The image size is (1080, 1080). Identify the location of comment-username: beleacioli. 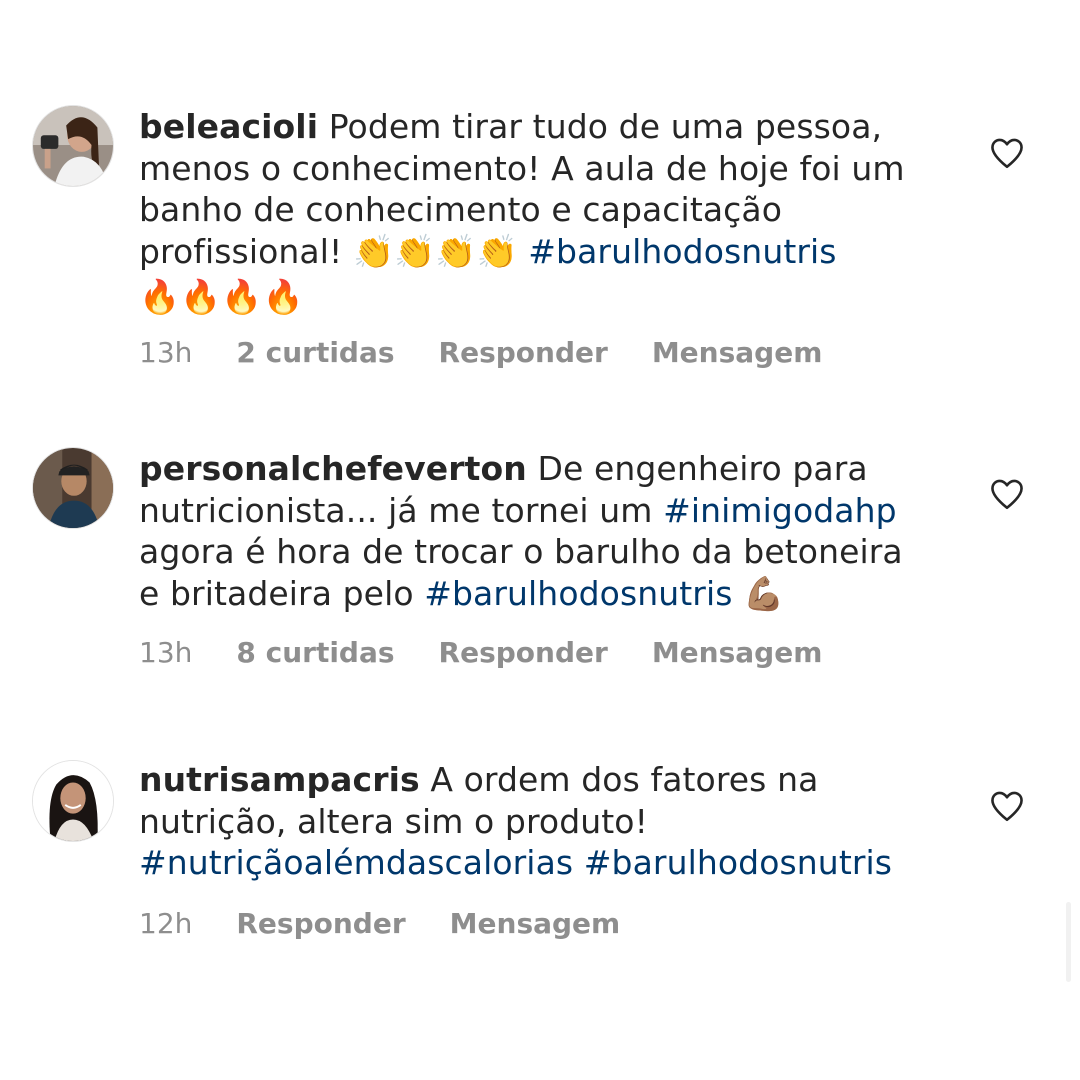
(228, 126).